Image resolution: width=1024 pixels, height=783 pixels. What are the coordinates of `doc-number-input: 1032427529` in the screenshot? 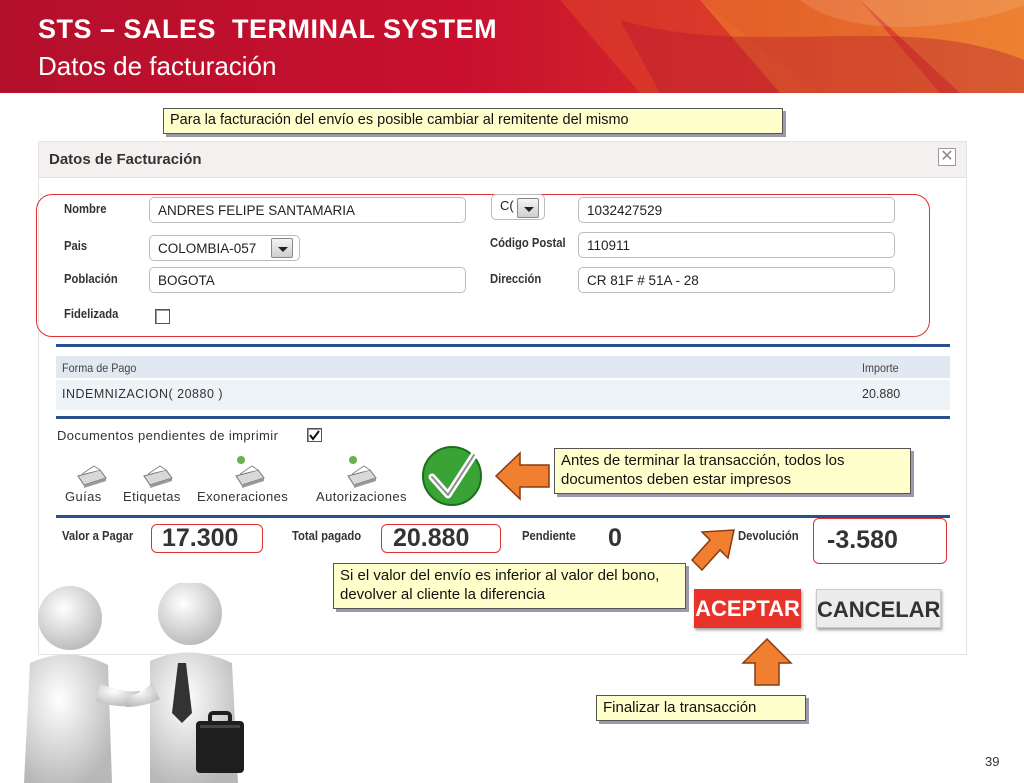 It's located at (736, 210).